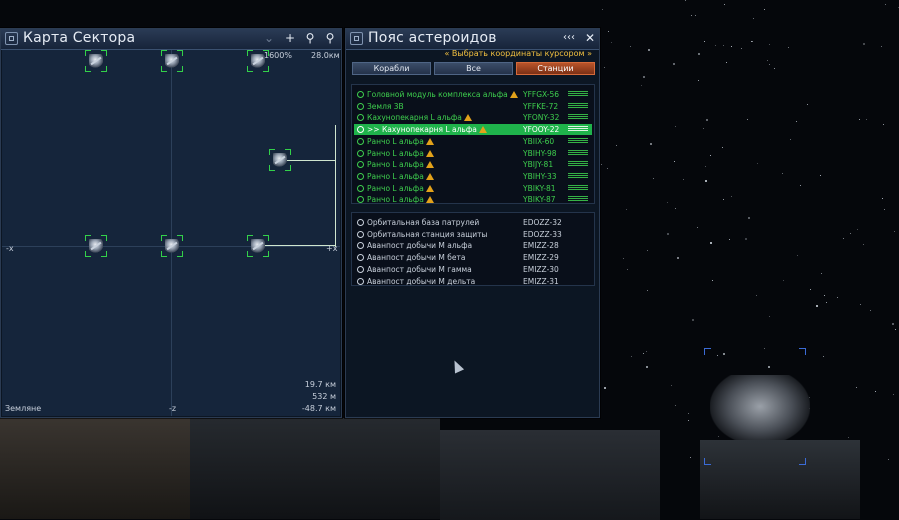  I want to click on window-icon, so click(356, 38).